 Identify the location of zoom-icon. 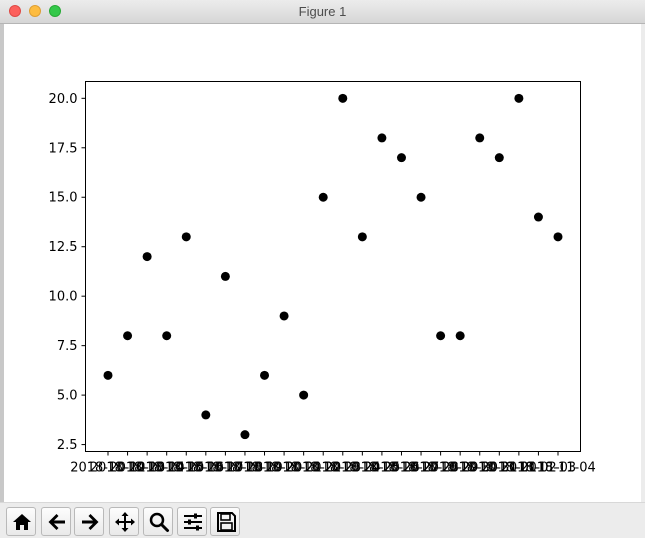
(159, 522).